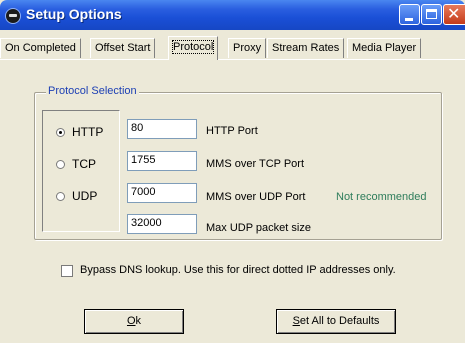 The height and width of the screenshot is (343, 465). I want to click on tab-label: Proxy, so click(247, 48).